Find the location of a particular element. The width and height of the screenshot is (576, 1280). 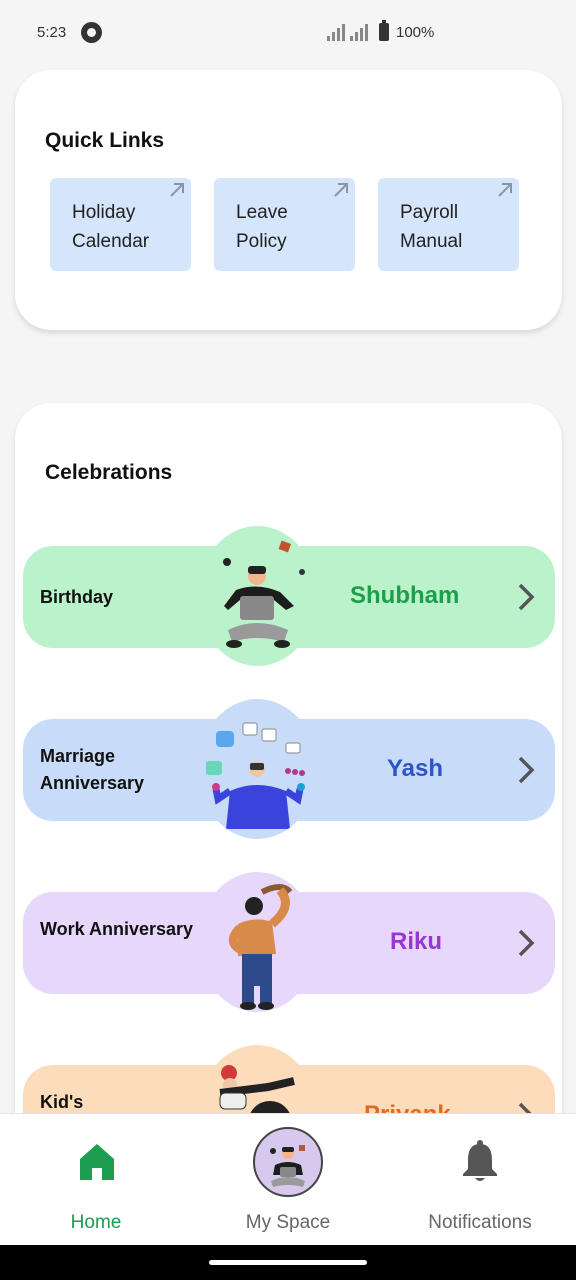

quick-links-title: Quick Links is located at coordinates (105, 140).